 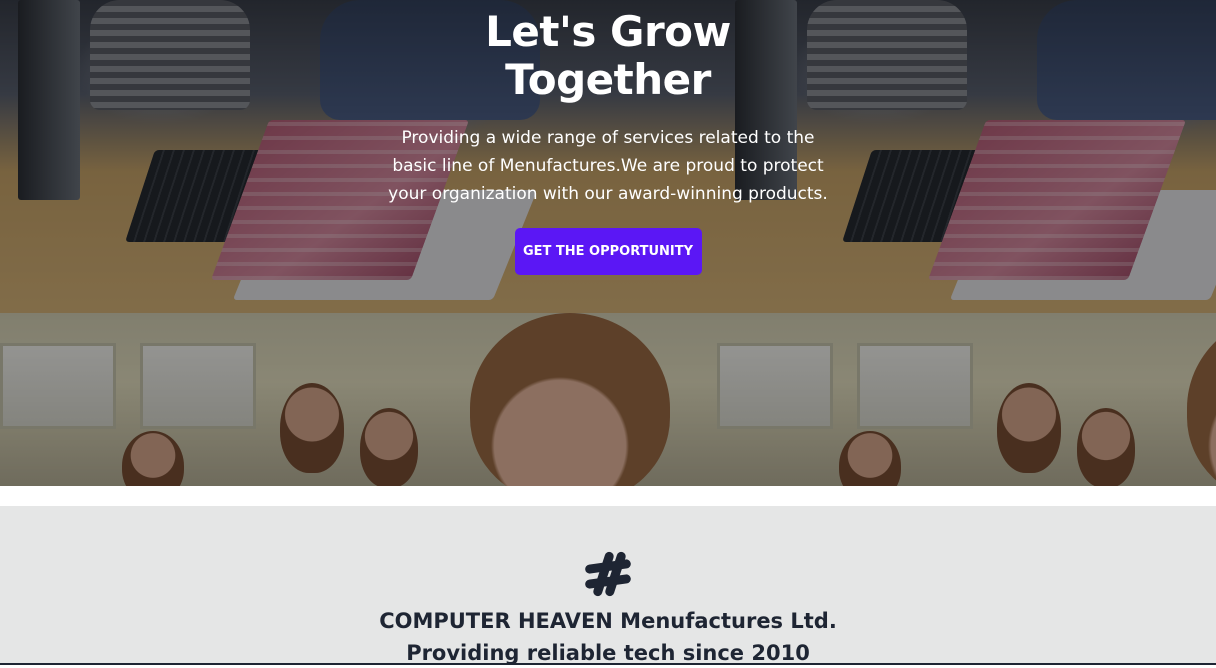 What do you see at coordinates (608, 251) in the screenshot?
I see `get-opportunity-button: GET THE OPPORTUNITY` at bounding box center [608, 251].